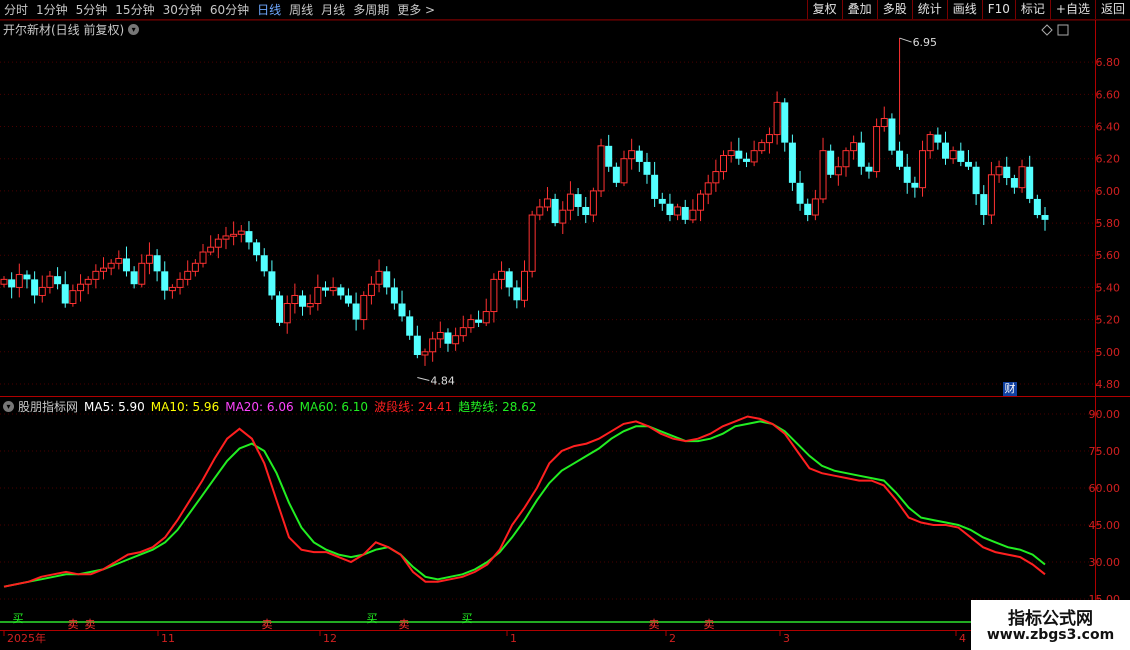  What do you see at coordinates (413, 407) in the screenshot?
I see `wave-line-value: 波段线: 24.41` at bounding box center [413, 407].